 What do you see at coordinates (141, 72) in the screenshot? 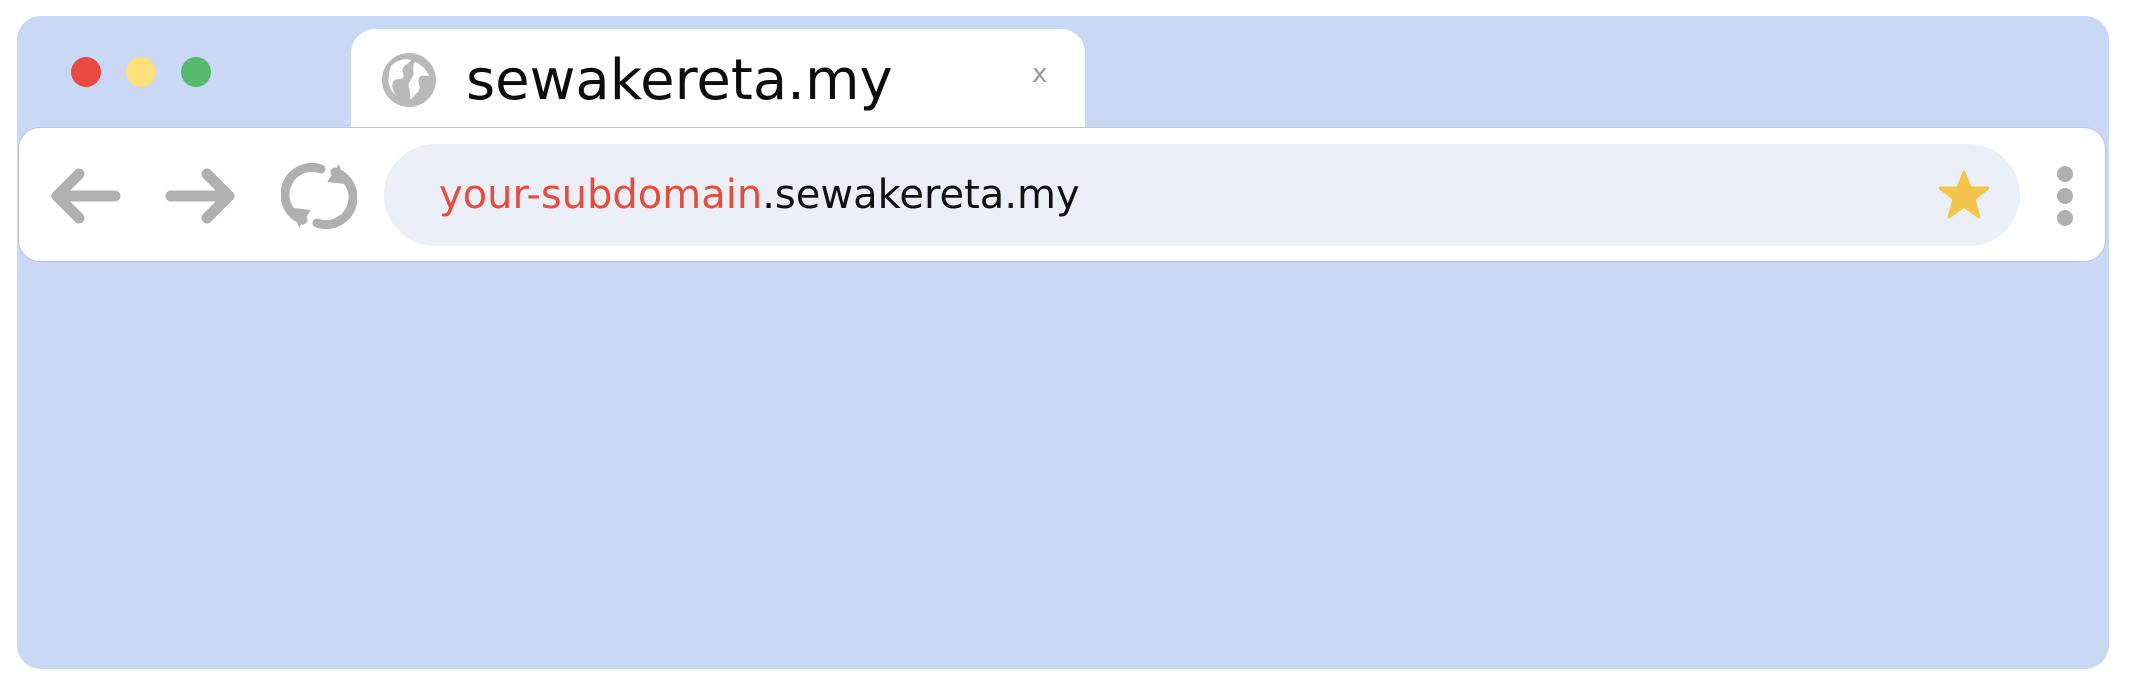
I see `minimize-window-button` at bounding box center [141, 72].